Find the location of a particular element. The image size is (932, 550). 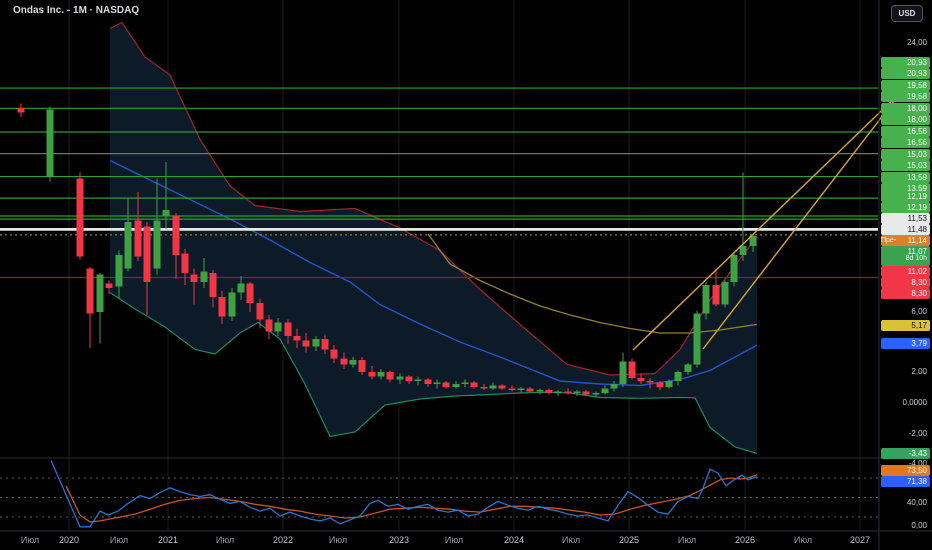

price-label-0_00: 0,00 is located at coordinates (919, 525).